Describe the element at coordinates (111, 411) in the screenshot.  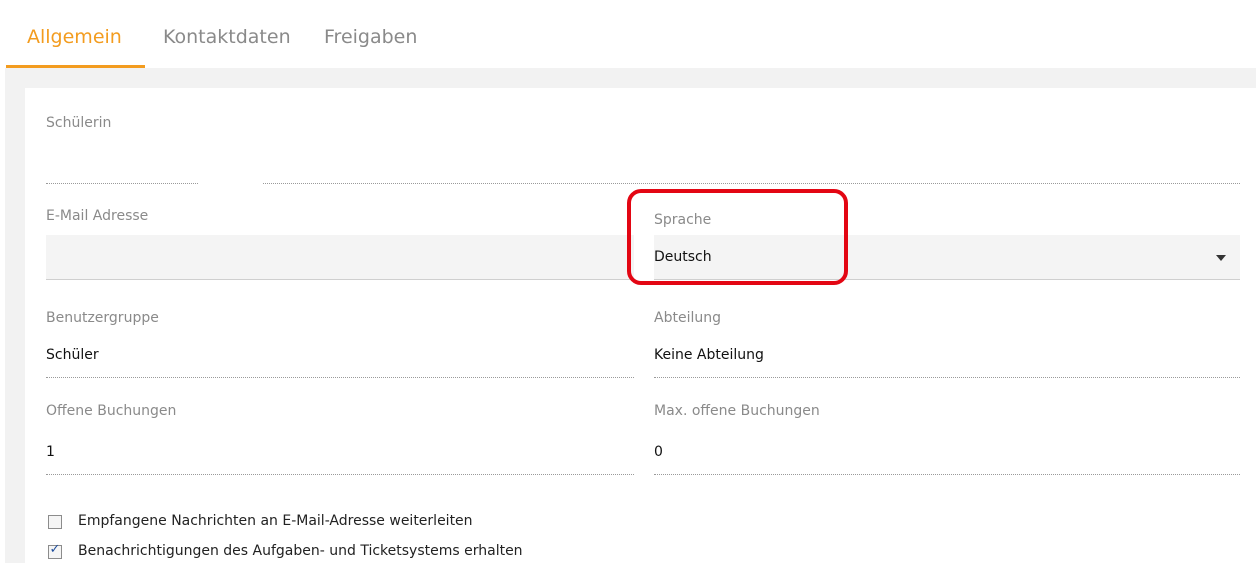
I see `open-bookings-label: Offene Buchungen` at that location.